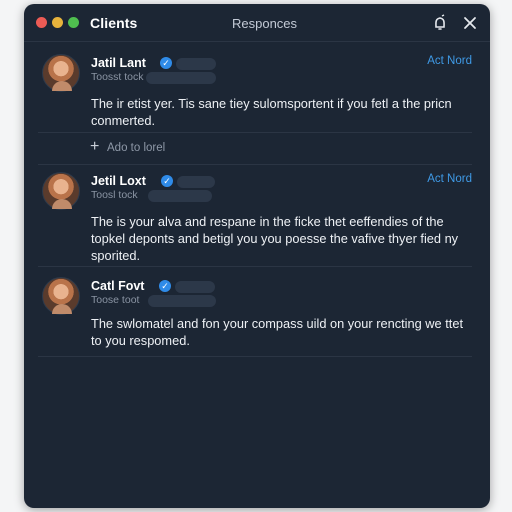  What do you see at coordinates (57, 22) in the screenshot?
I see `minimize-window-button` at bounding box center [57, 22].